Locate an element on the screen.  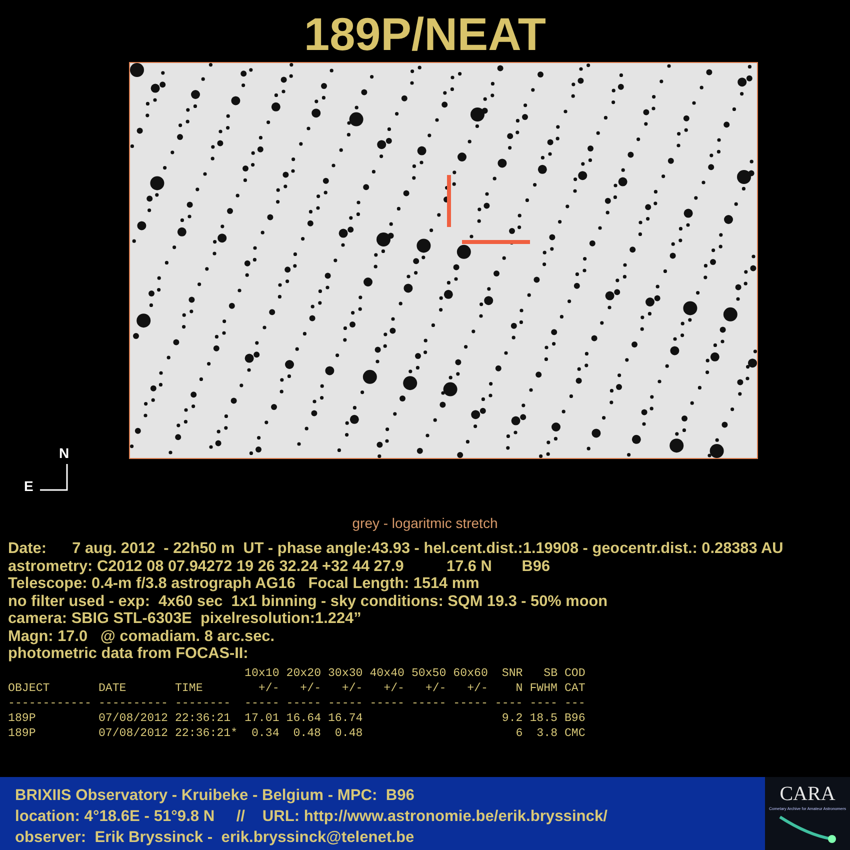
info-line: Magn: 17.0 @ comadiam. 8 arc.sec. is located at coordinates (141, 636).